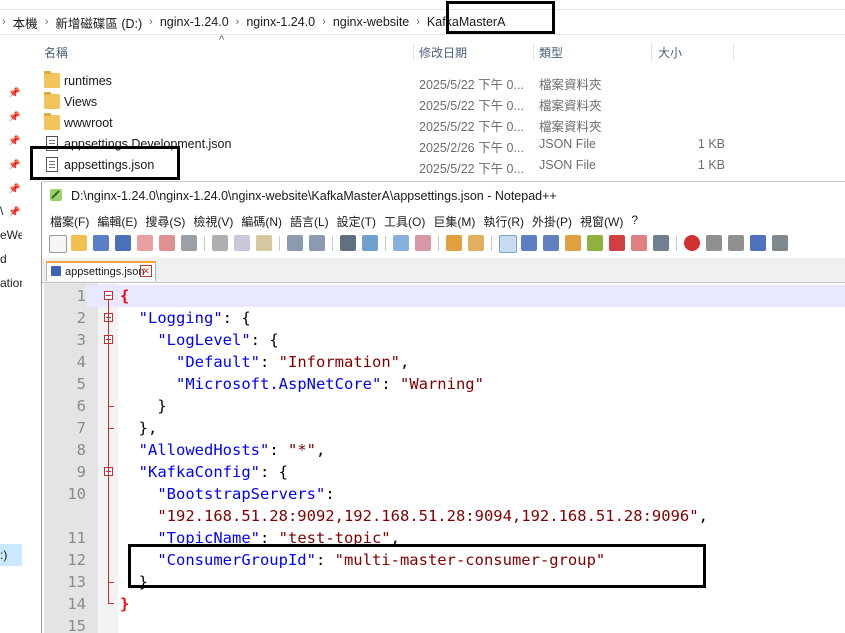 This screenshot has width=845, height=633. What do you see at coordinates (123, 243) in the screenshot?
I see `save-all-icon` at bounding box center [123, 243].